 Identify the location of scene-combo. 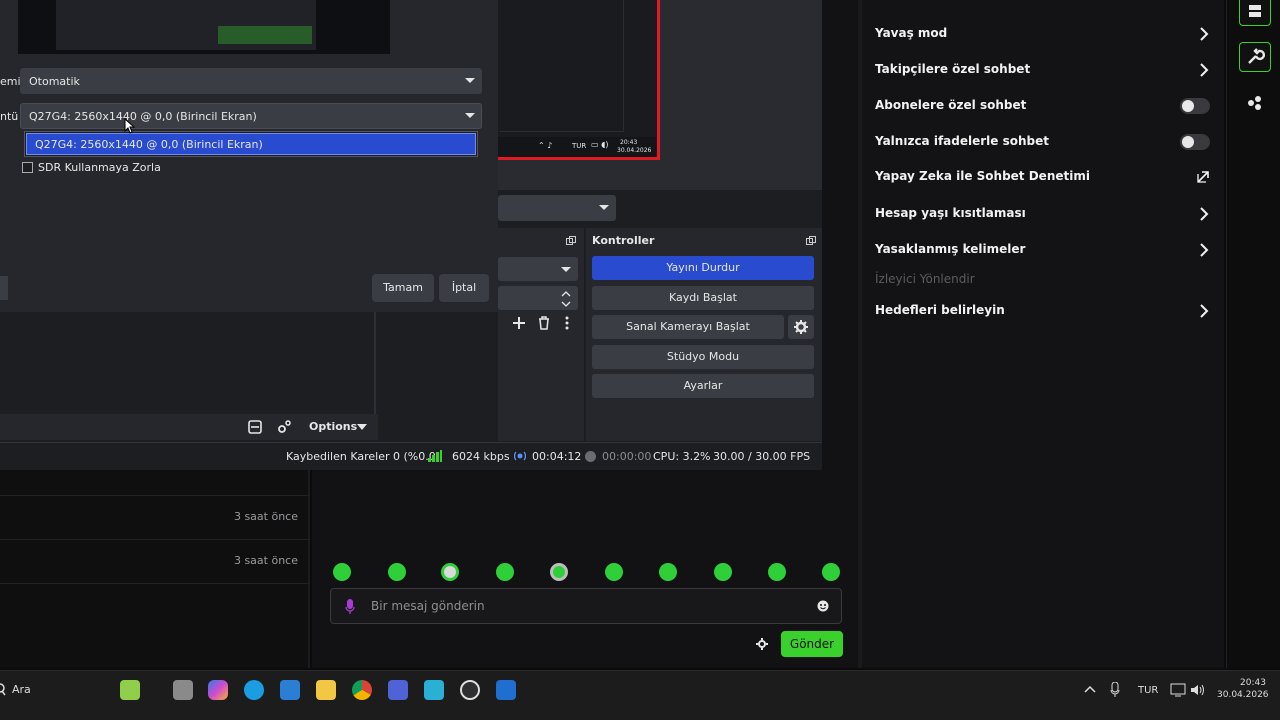
(557, 208).